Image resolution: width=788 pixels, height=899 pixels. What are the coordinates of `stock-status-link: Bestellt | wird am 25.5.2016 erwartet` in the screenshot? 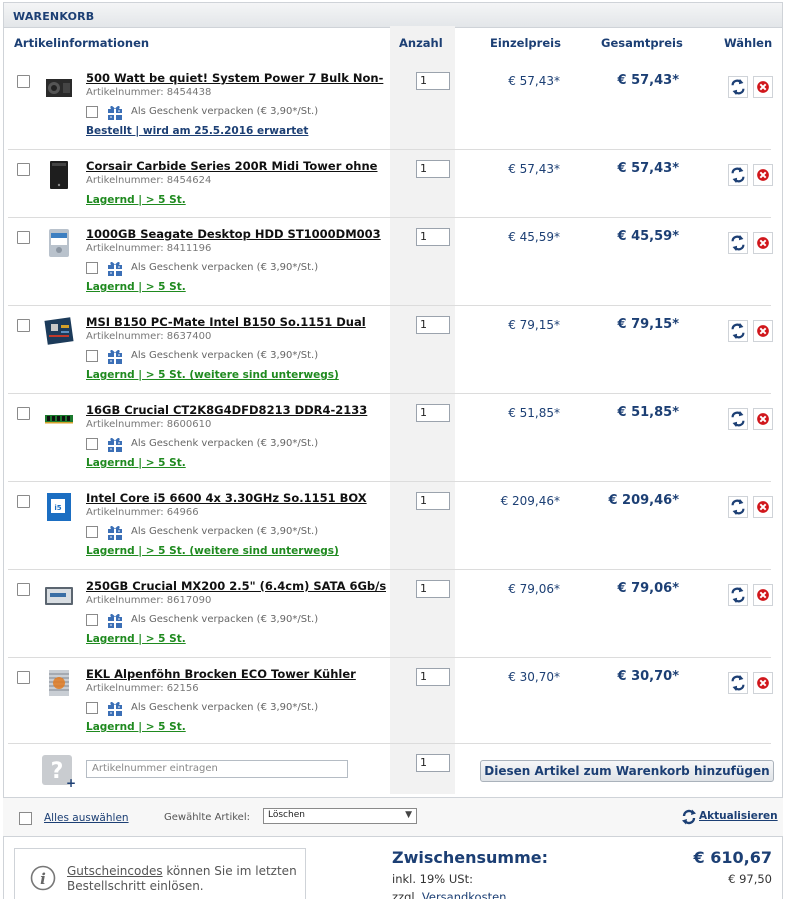 It's located at (197, 131).